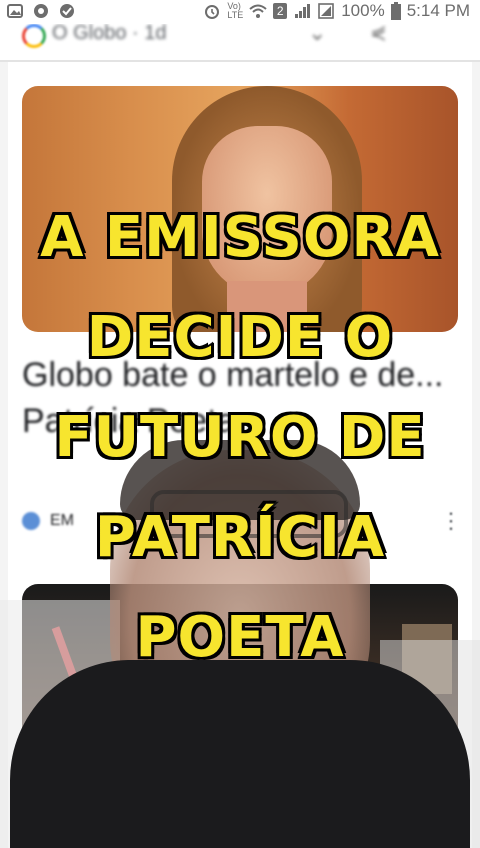  I want to click on google-icon, so click(34, 36).